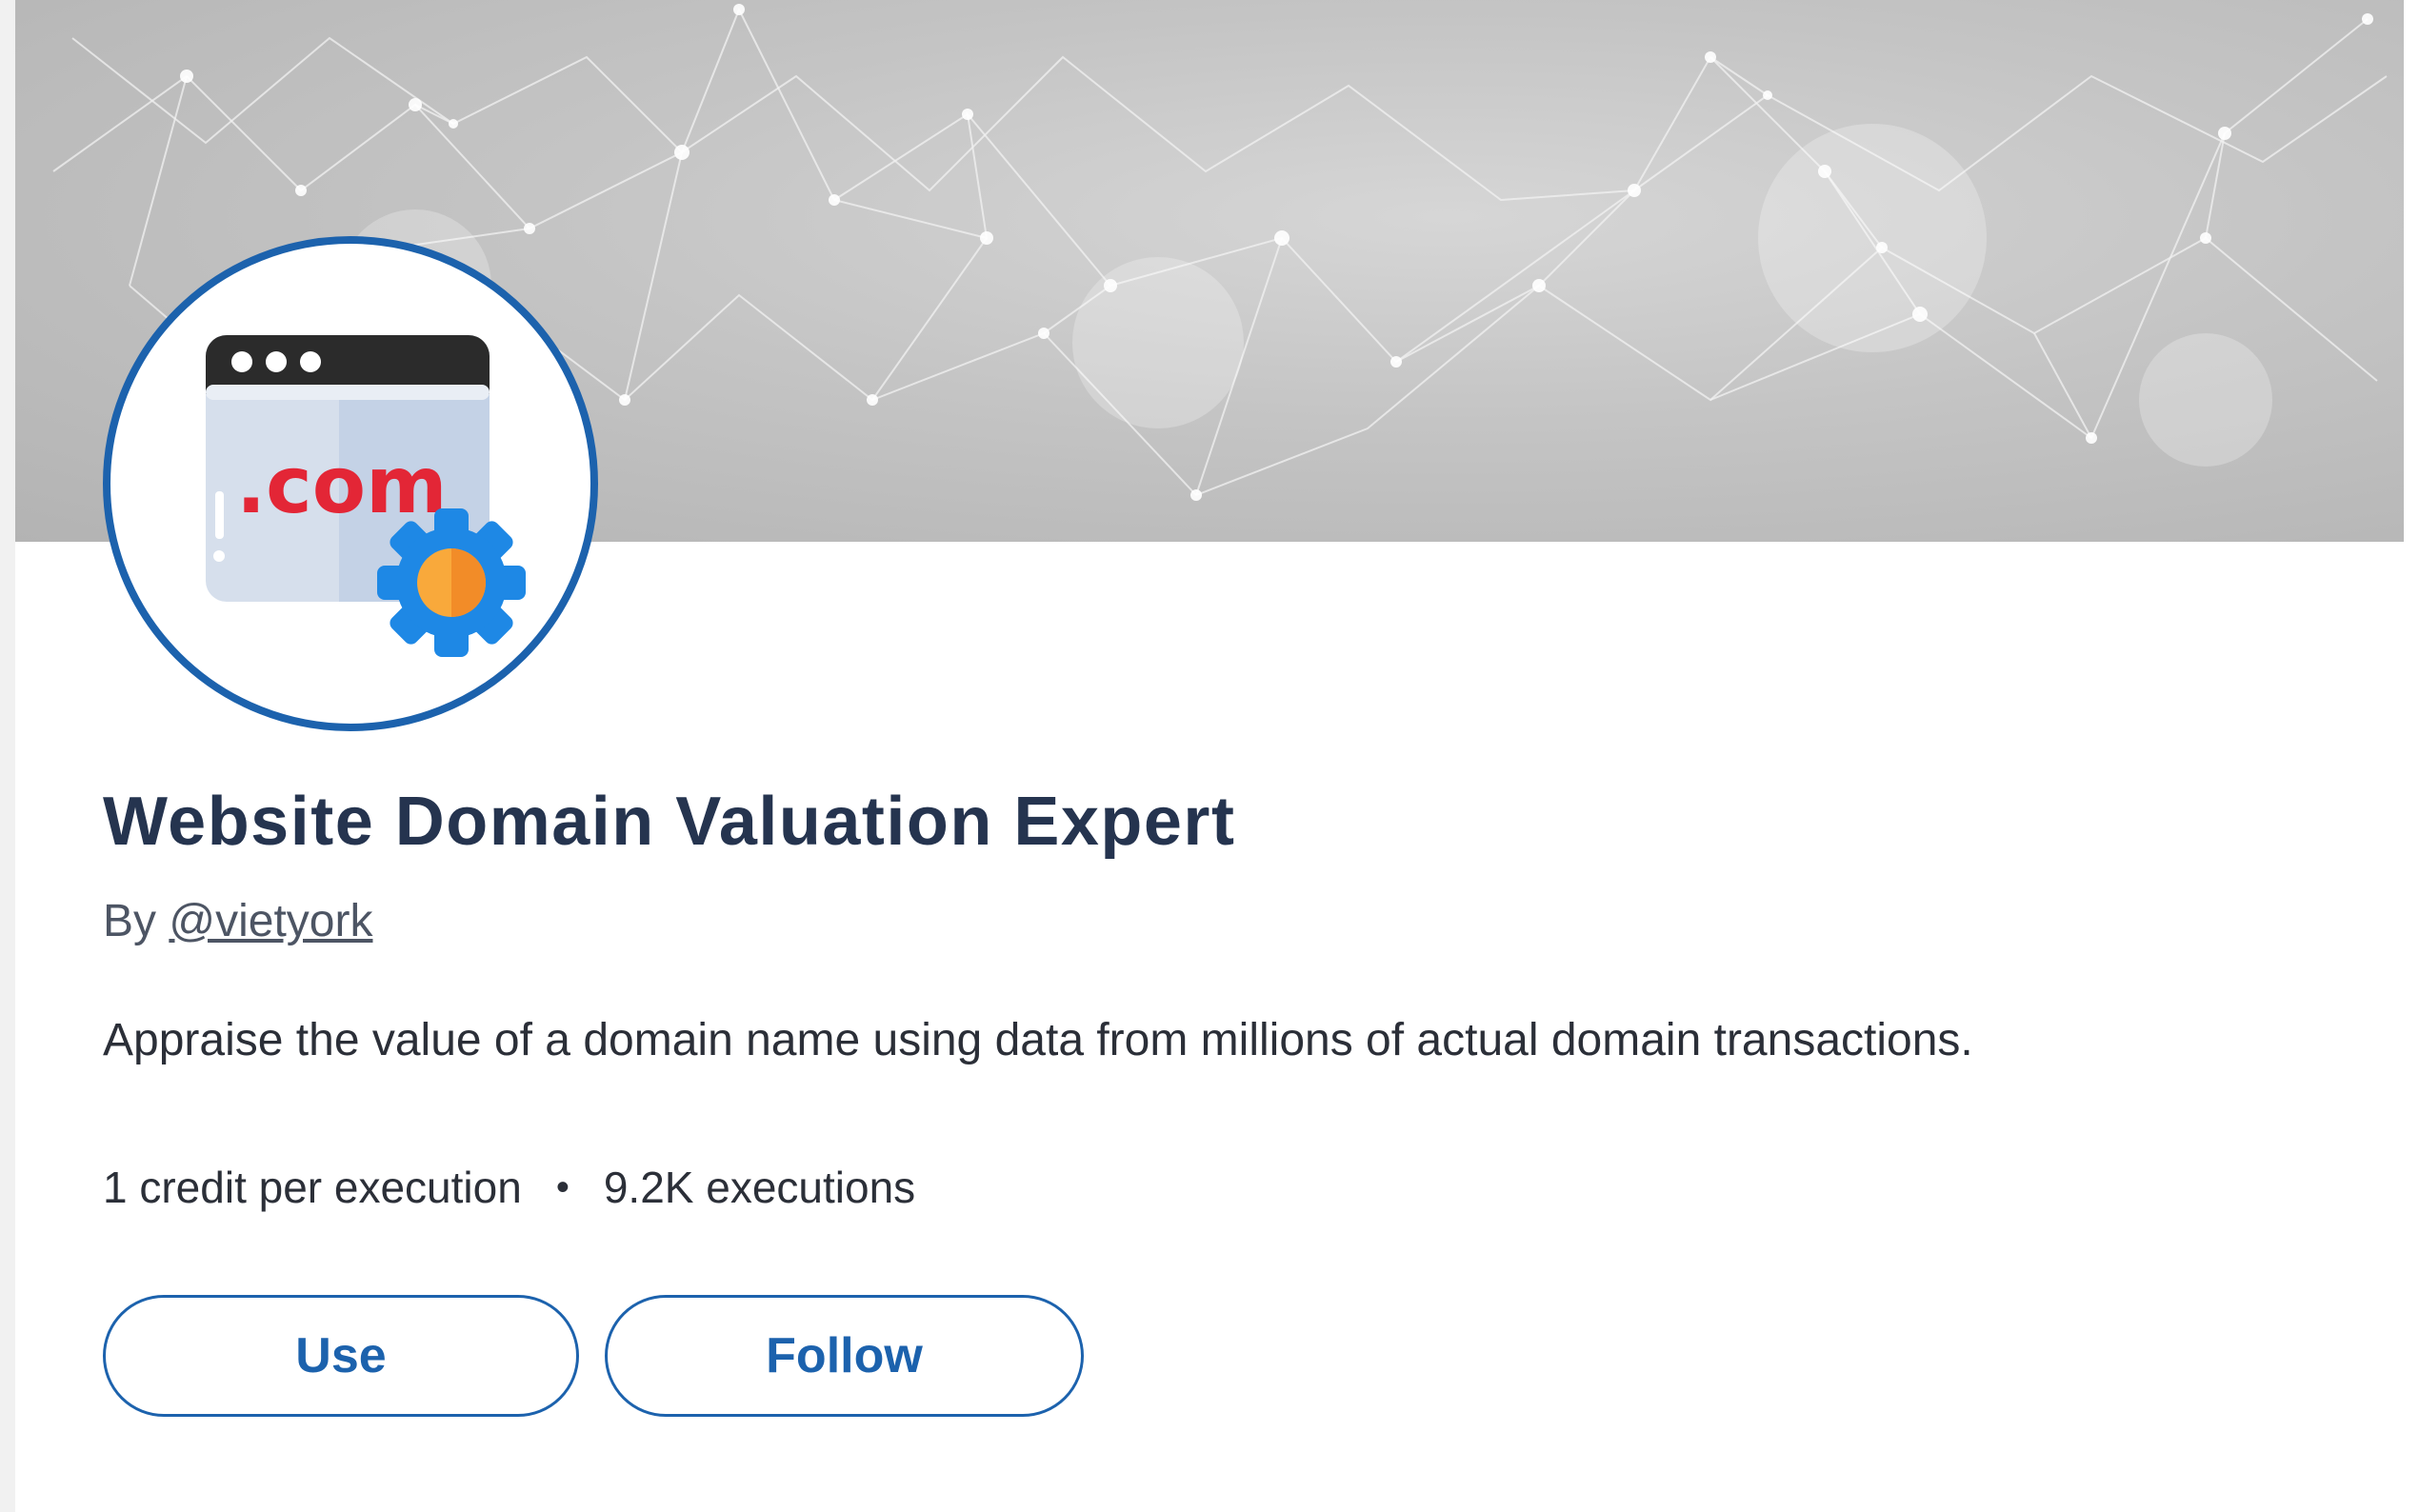  I want to click on author-link: @vietyork, so click(270, 921).